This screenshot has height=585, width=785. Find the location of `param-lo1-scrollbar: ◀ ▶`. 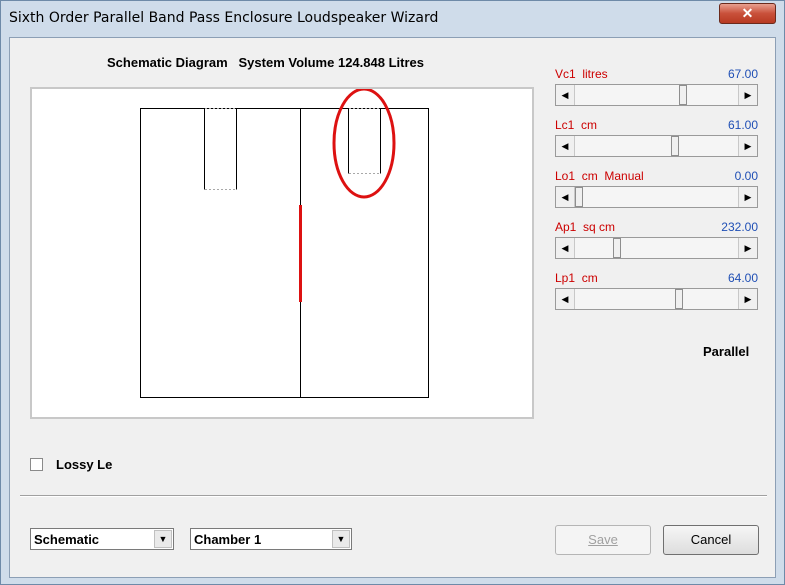

param-lo1-scrollbar: ◀ ▶ is located at coordinates (656, 197).